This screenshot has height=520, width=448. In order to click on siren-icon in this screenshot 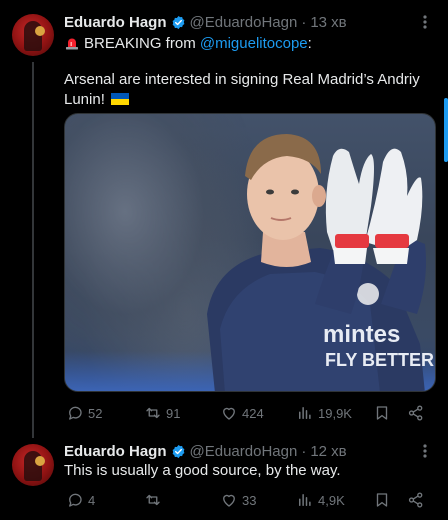, I will do `click(72, 44)`.